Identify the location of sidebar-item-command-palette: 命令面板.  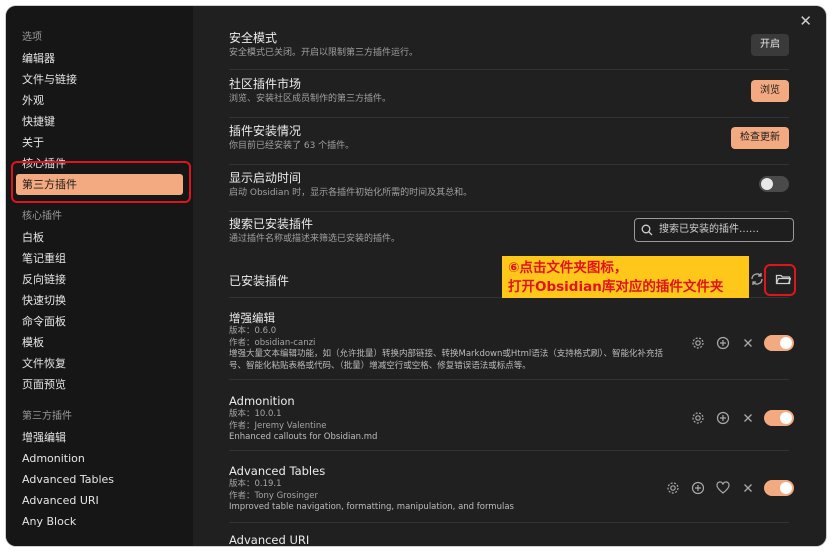
(99, 321).